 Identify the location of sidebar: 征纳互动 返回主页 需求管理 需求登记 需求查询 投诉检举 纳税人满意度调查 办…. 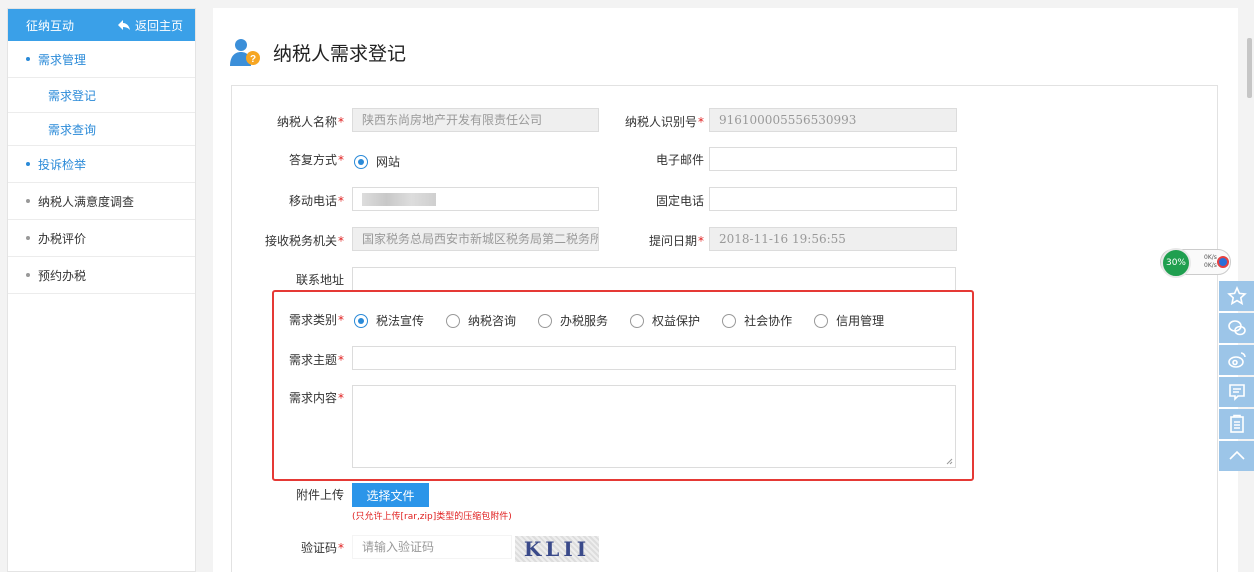
(101, 290).